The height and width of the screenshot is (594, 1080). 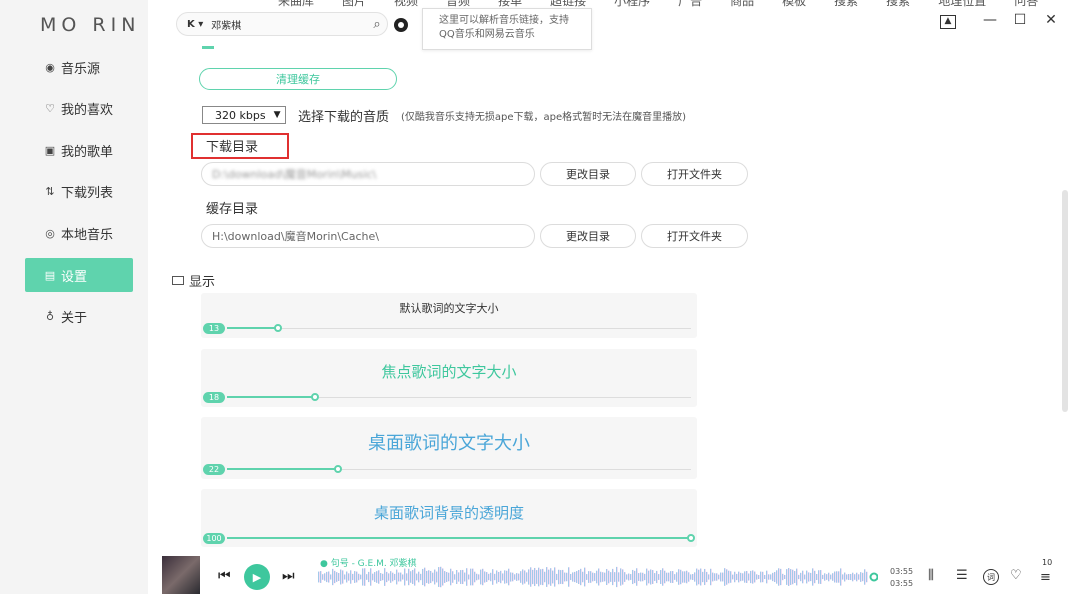 I want to click on change-download-dir-button: 更改目录, so click(x=588, y=174).